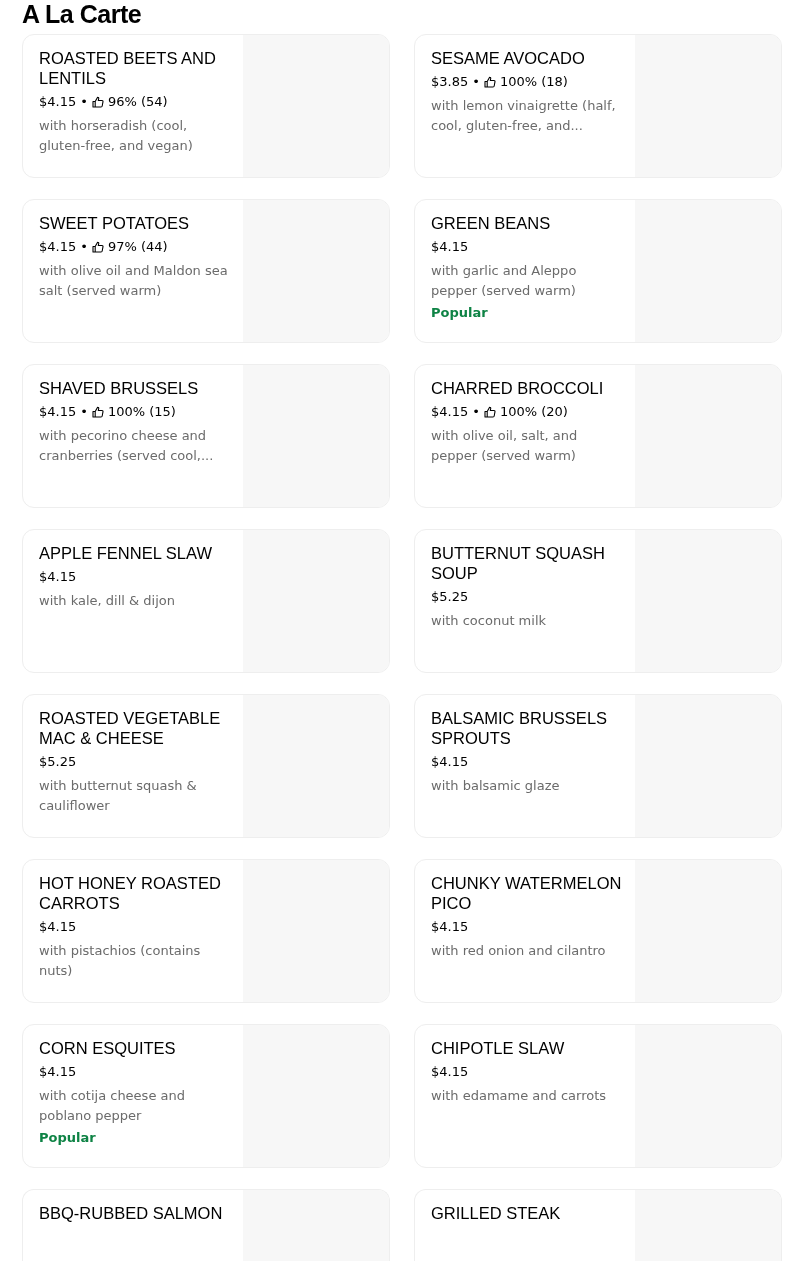  I want to click on item-rating: 100% (18), so click(533, 82).